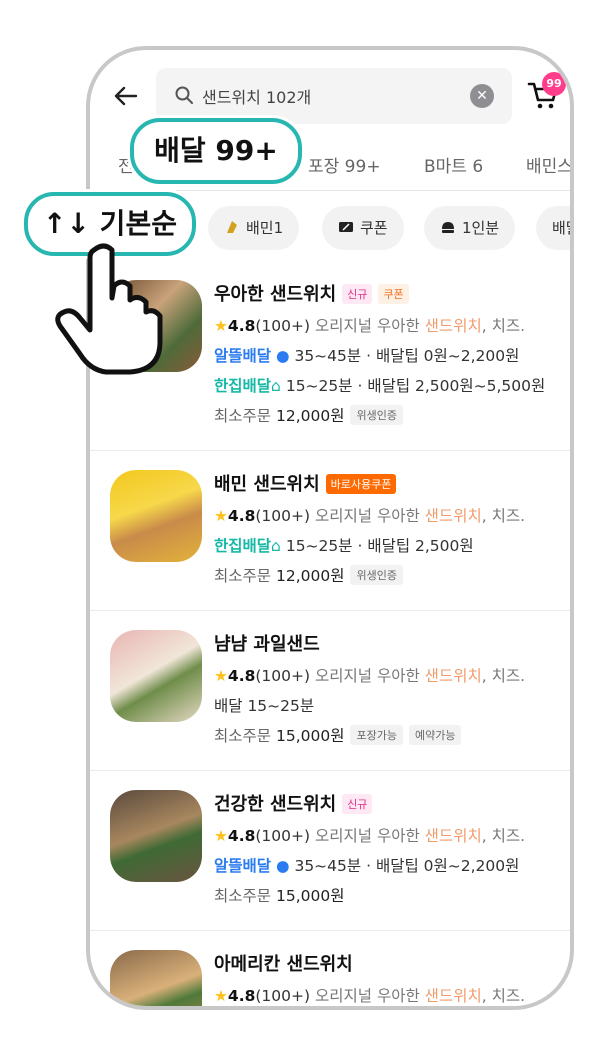 This screenshot has height=1060, width=600. I want to click on pointing-hand-icon, so click(109, 309).